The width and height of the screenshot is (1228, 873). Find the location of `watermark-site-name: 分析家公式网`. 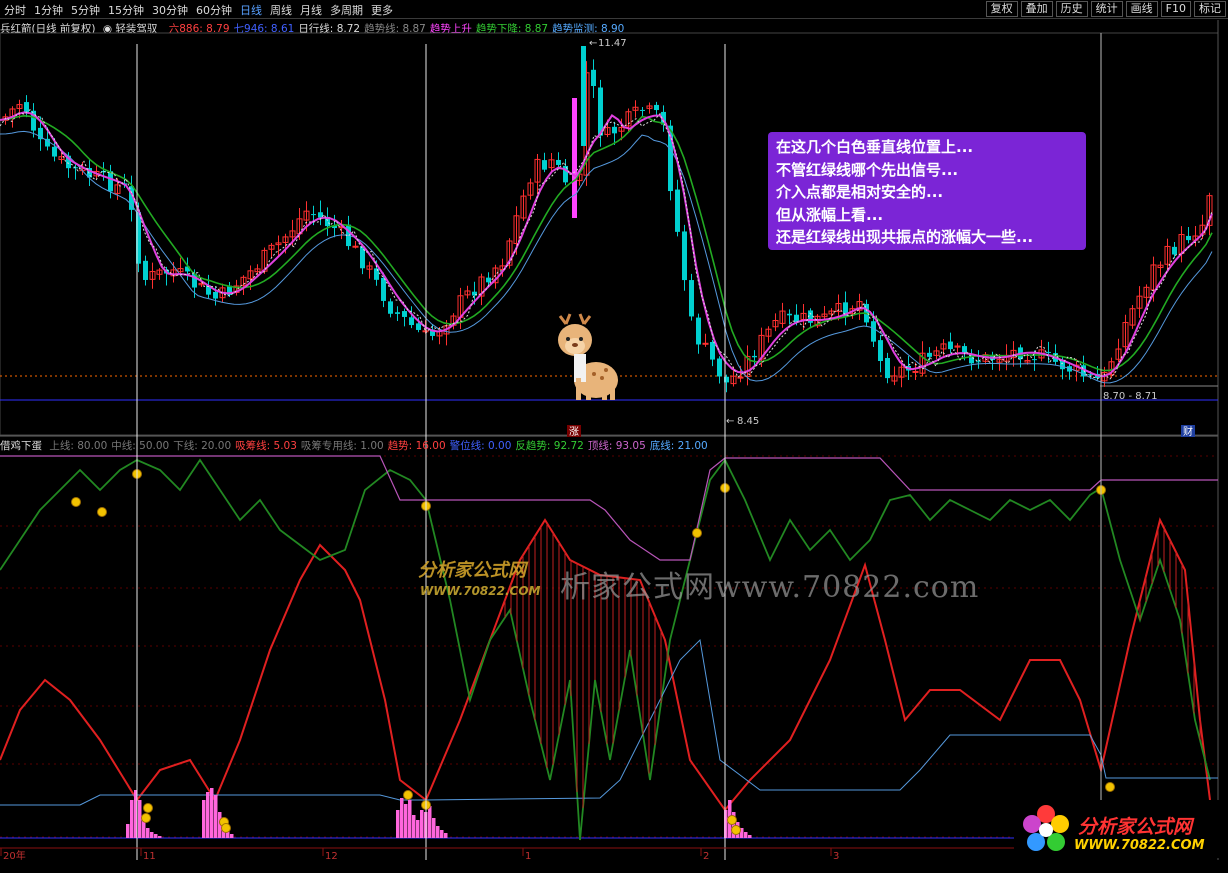

watermark-site-name: 分析家公式网 is located at coordinates (472, 570).